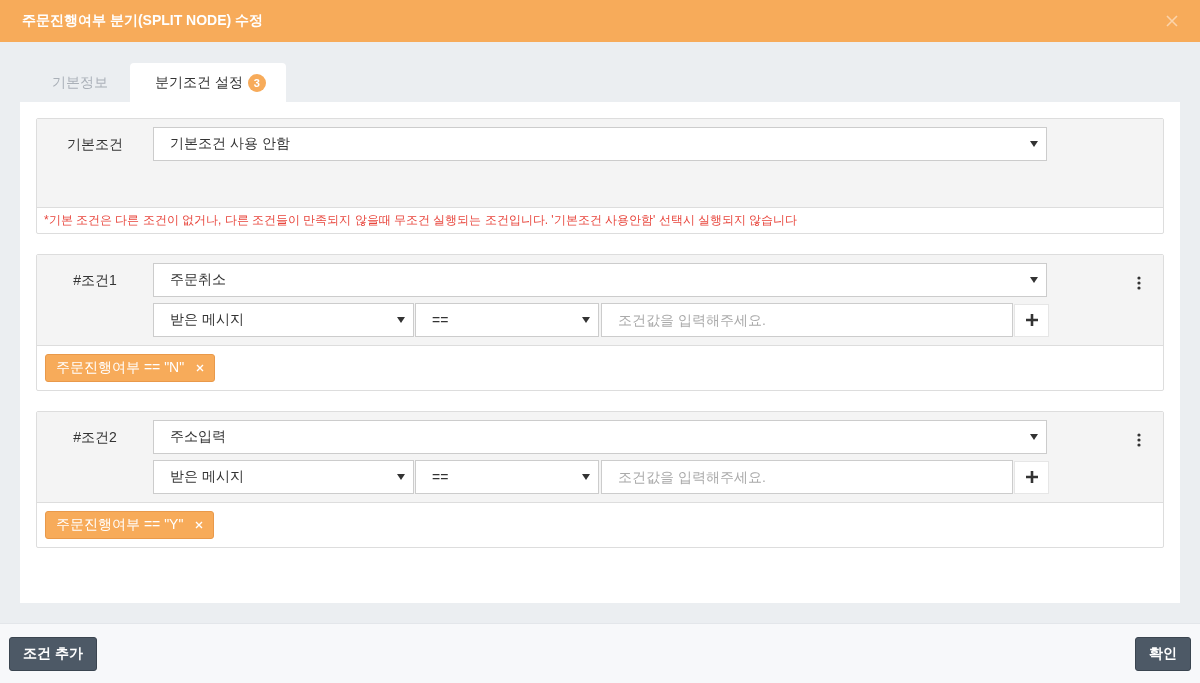 This screenshot has height=683, width=1200. What do you see at coordinates (600, 437) in the screenshot?
I see `event-select: 주소입력` at bounding box center [600, 437].